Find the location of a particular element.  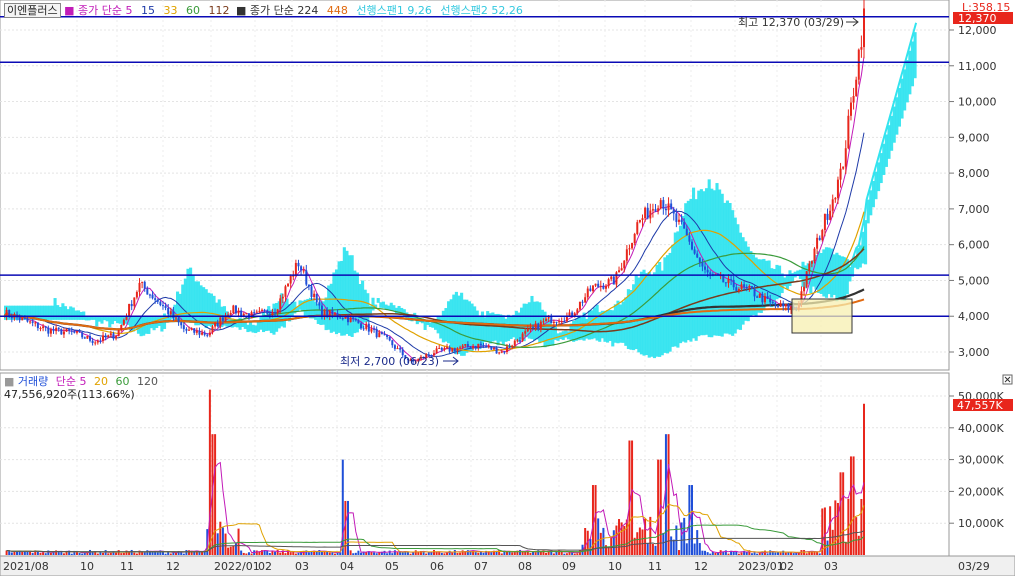

time-tick-label: 05 is located at coordinates (392, 566).